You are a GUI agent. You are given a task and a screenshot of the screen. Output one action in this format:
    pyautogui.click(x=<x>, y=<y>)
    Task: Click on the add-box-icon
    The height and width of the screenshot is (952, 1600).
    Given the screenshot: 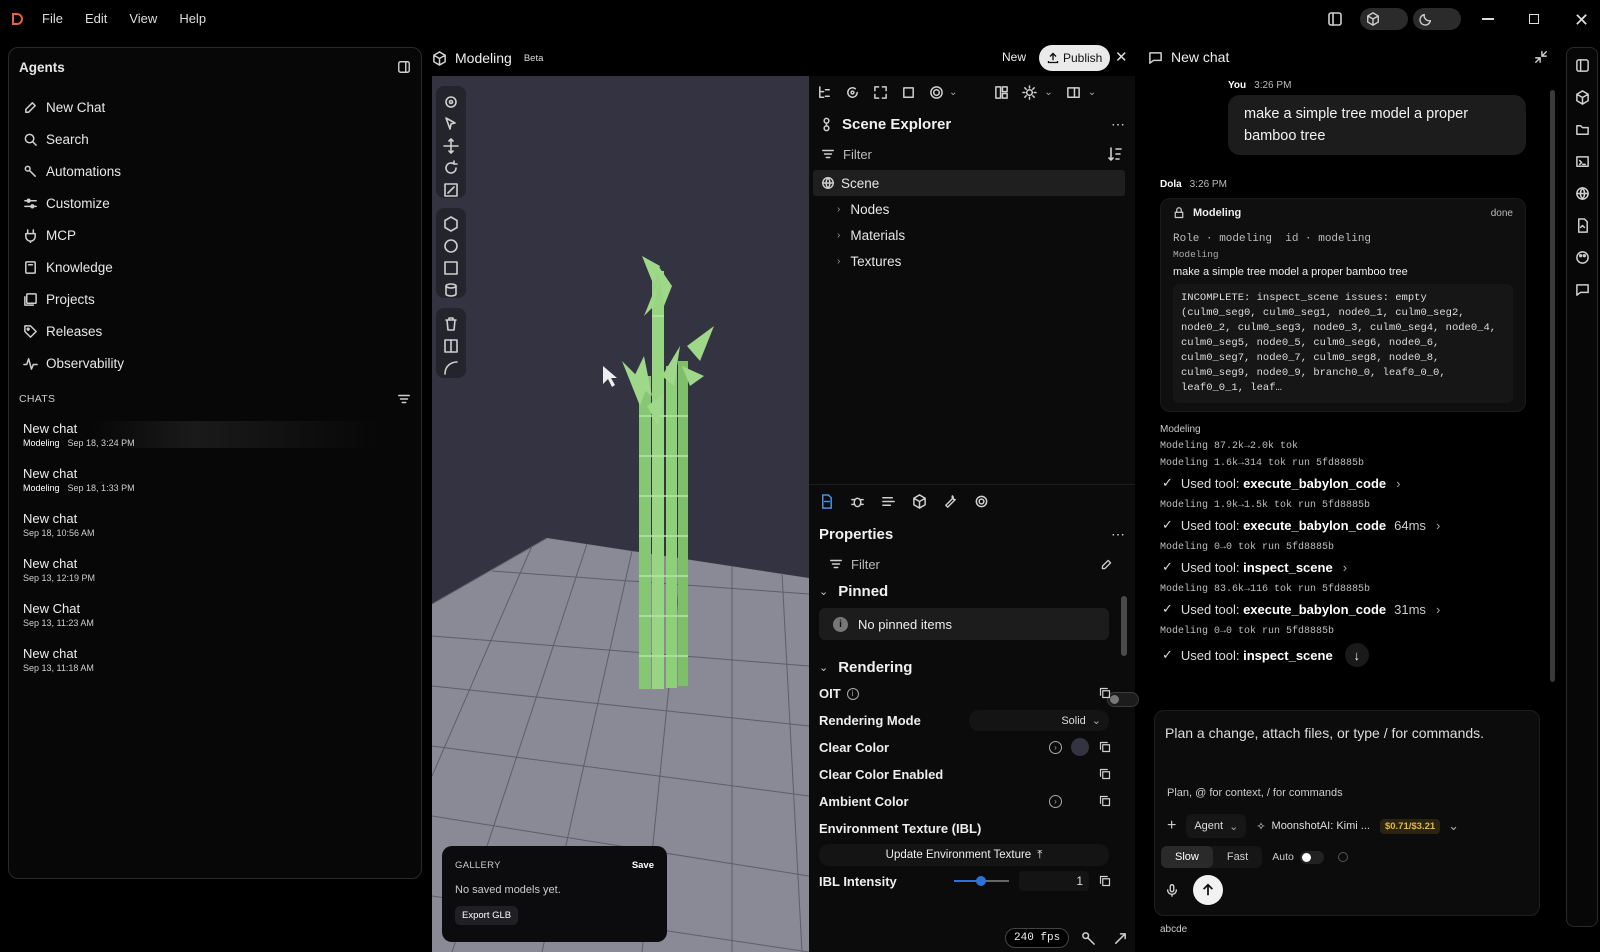 What is the action you would take?
    pyautogui.click(x=451, y=224)
    